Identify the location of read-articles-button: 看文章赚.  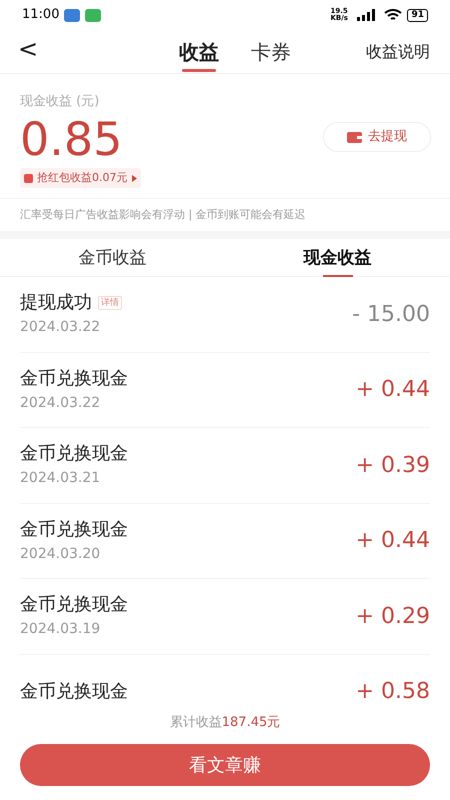
(225, 765).